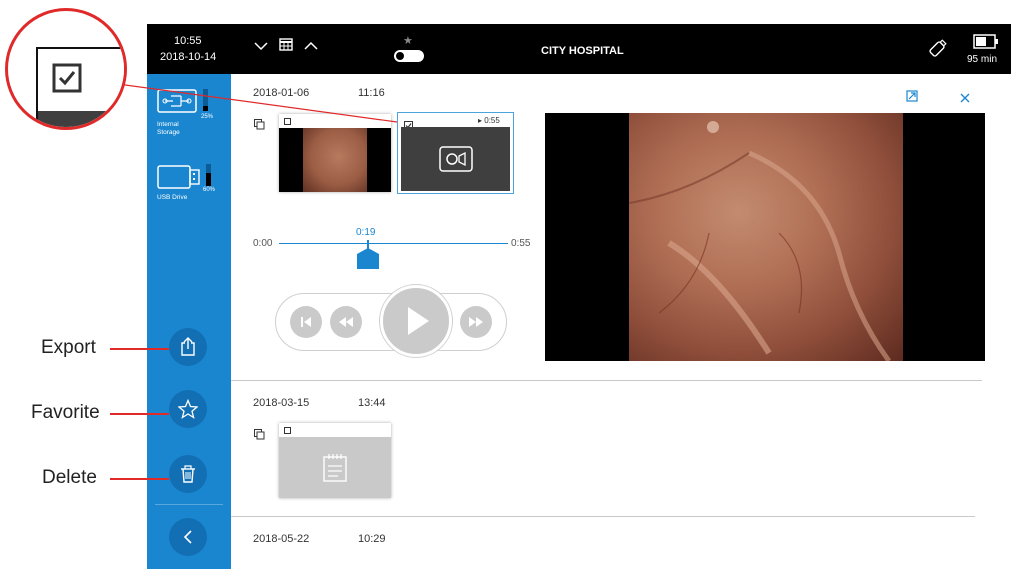 Image resolution: width=1011 pixels, height=569 pixels. Describe the element at coordinates (208, 175) in the screenshot. I see `usb-level-bar` at that location.